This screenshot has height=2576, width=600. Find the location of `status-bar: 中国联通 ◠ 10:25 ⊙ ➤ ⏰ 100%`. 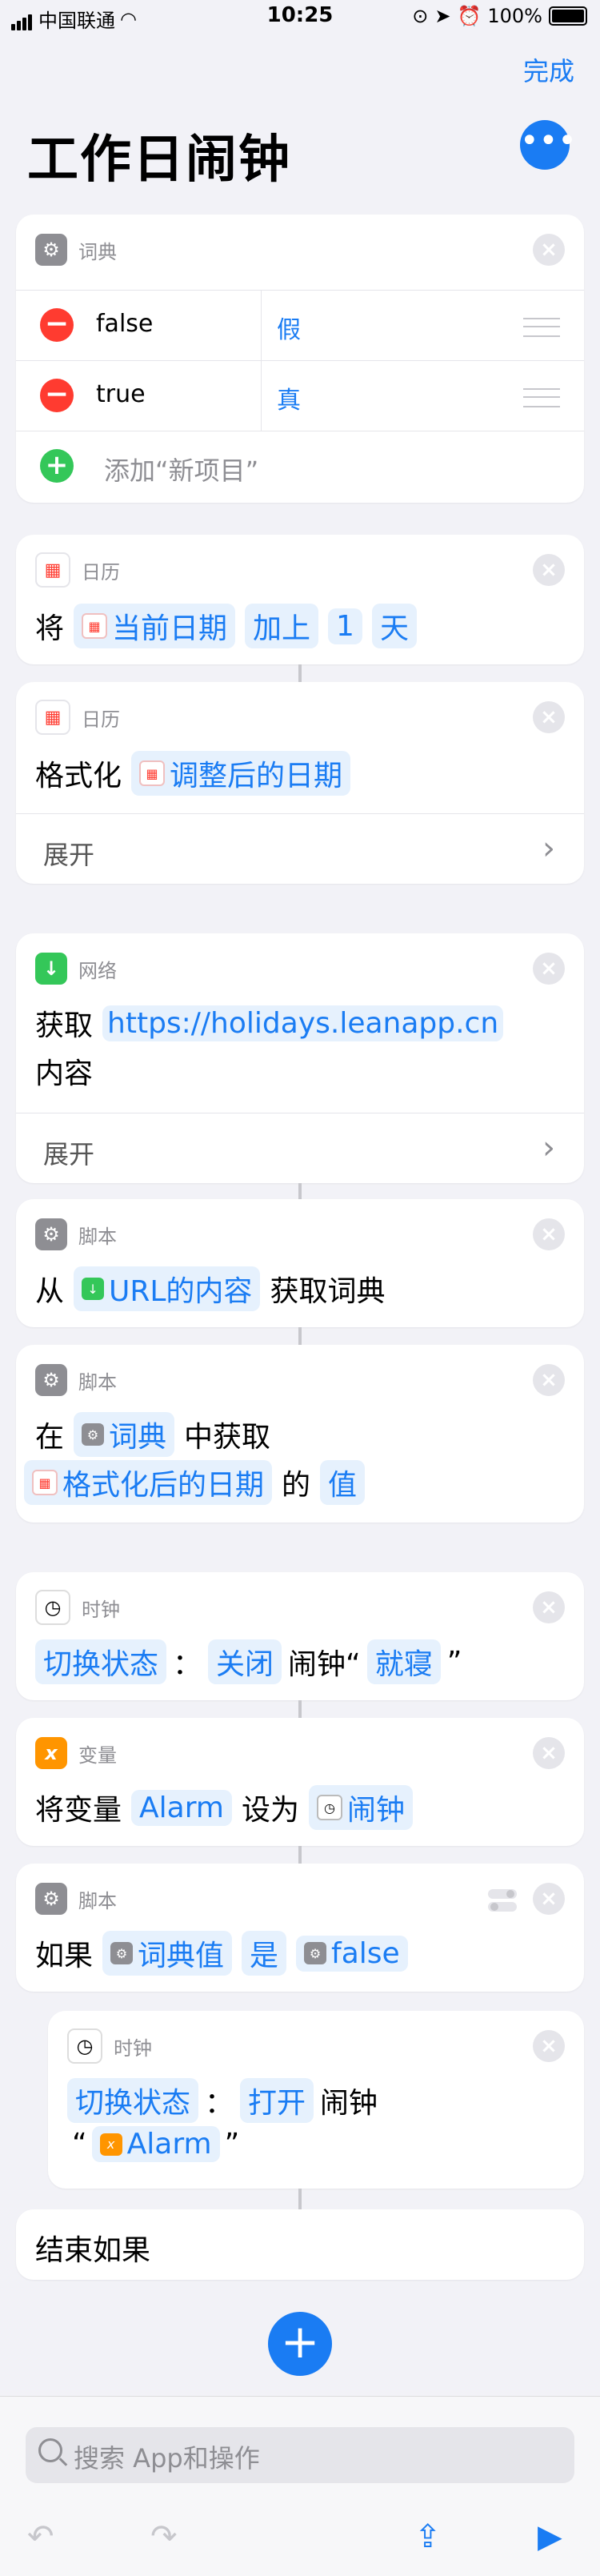

status-bar: 中国联通 ◠ 10:25 ⊙ ➤ ⏰ 100% is located at coordinates (300, 17).